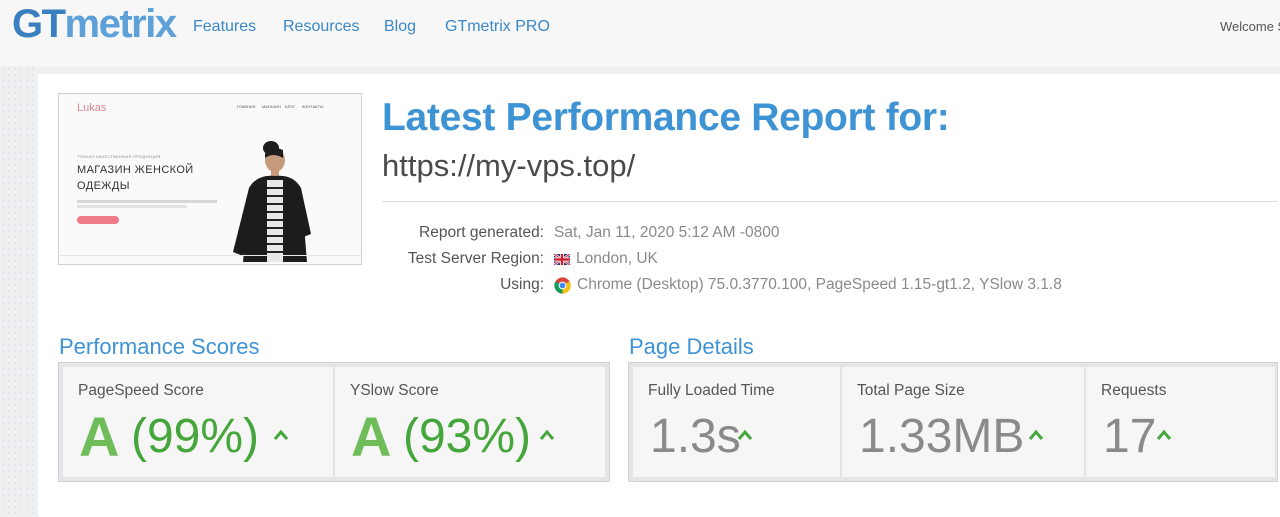 The height and width of the screenshot is (517, 1280). Describe the element at coordinates (135, 170) in the screenshot. I see `thumb-headline-line1: МАГАЗИН ЖЕНСКОЙ` at that location.